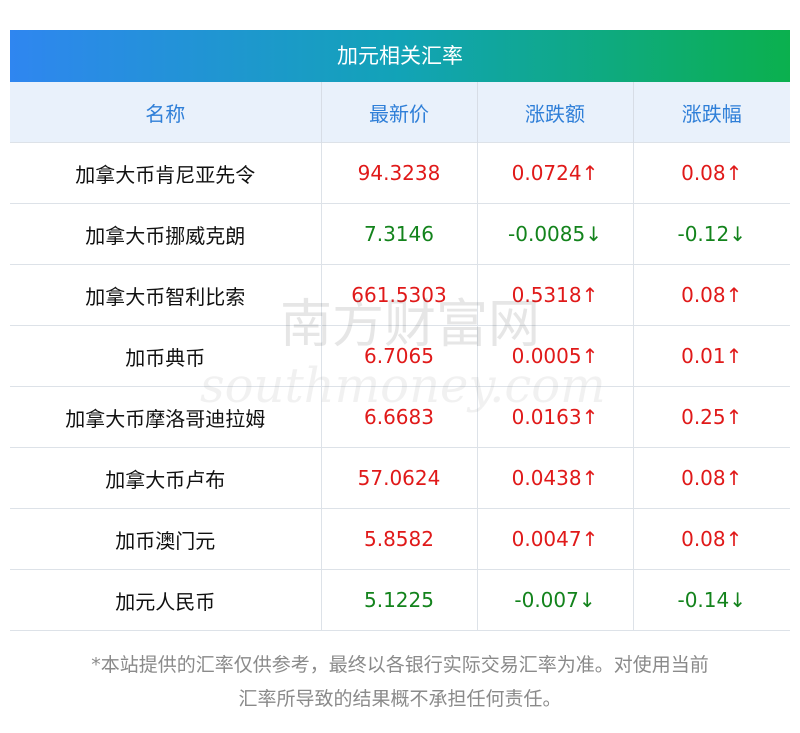 This screenshot has width=800, height=733. I want to click on currency-pair-name: 加拿大币卢布, so click(166, 478).